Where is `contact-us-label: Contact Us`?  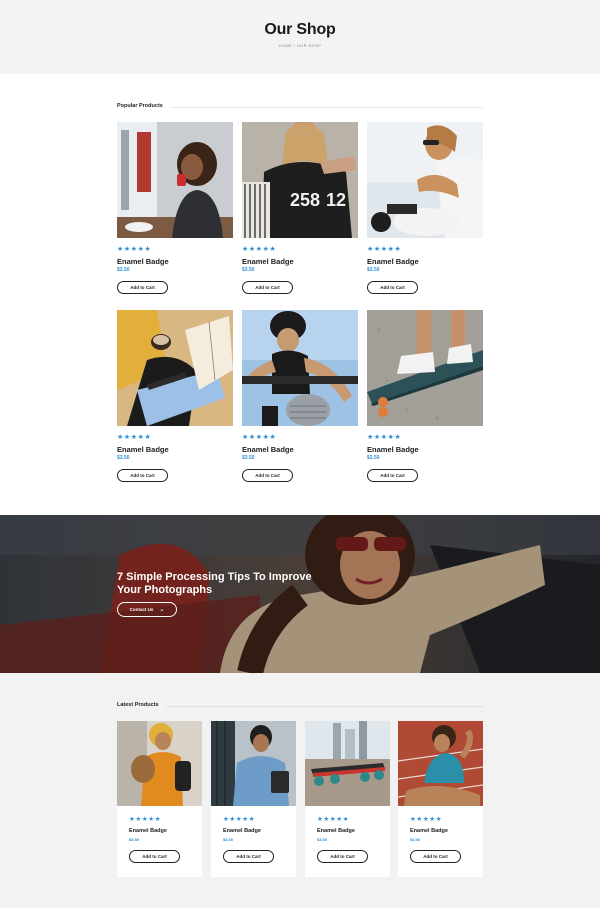
contact-us-label: Contact Us is located at coordinates (141, 609).